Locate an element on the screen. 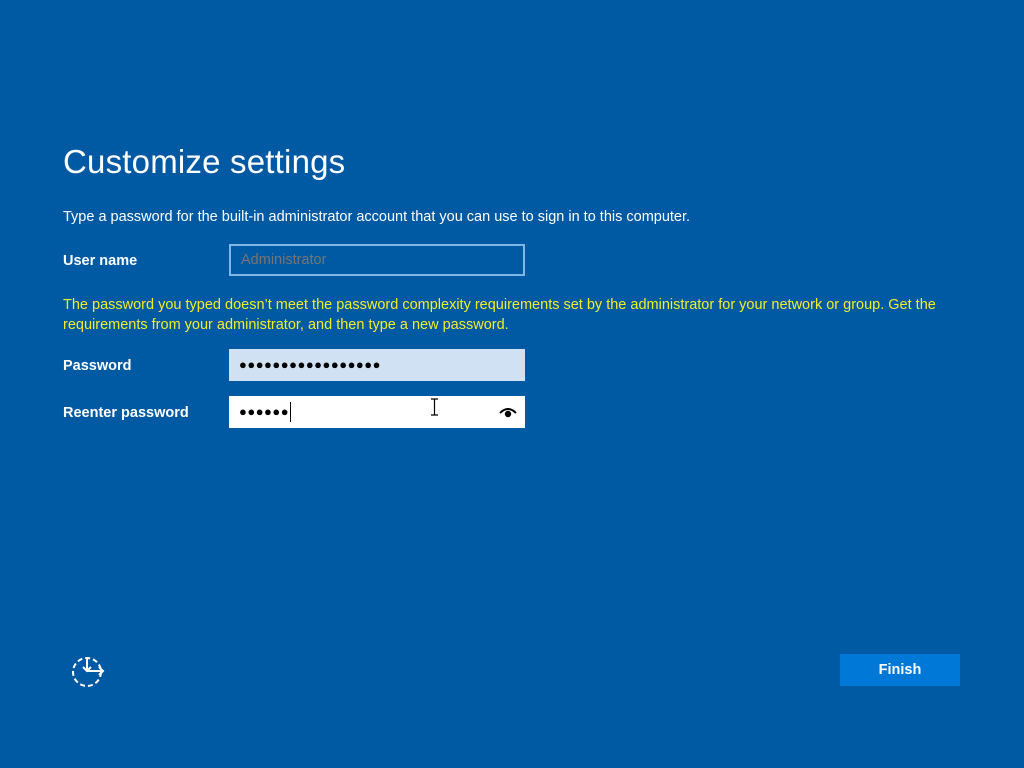 The image size is (1024, 768). reenter-password-label: Reenter password is located at coordinates (126, 413).